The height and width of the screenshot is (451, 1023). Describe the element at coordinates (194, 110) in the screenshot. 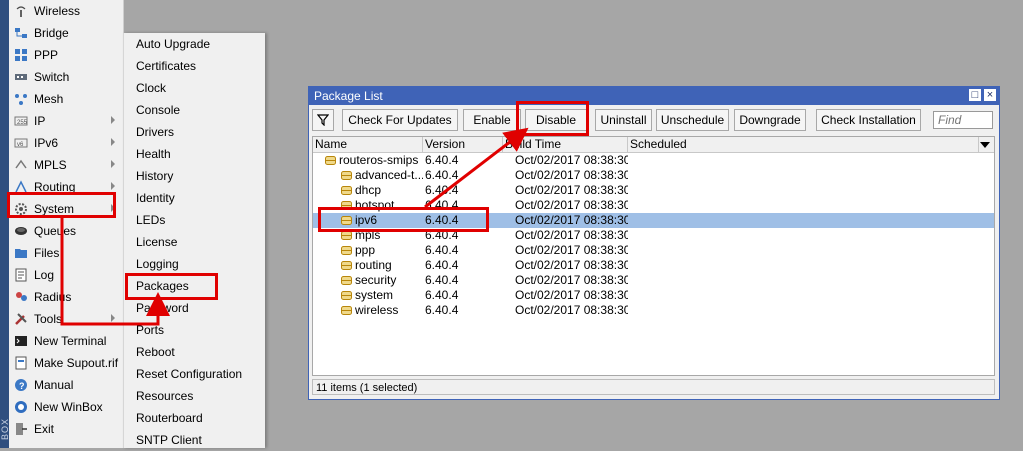

I see `submenu-item-console: Console` at that location.